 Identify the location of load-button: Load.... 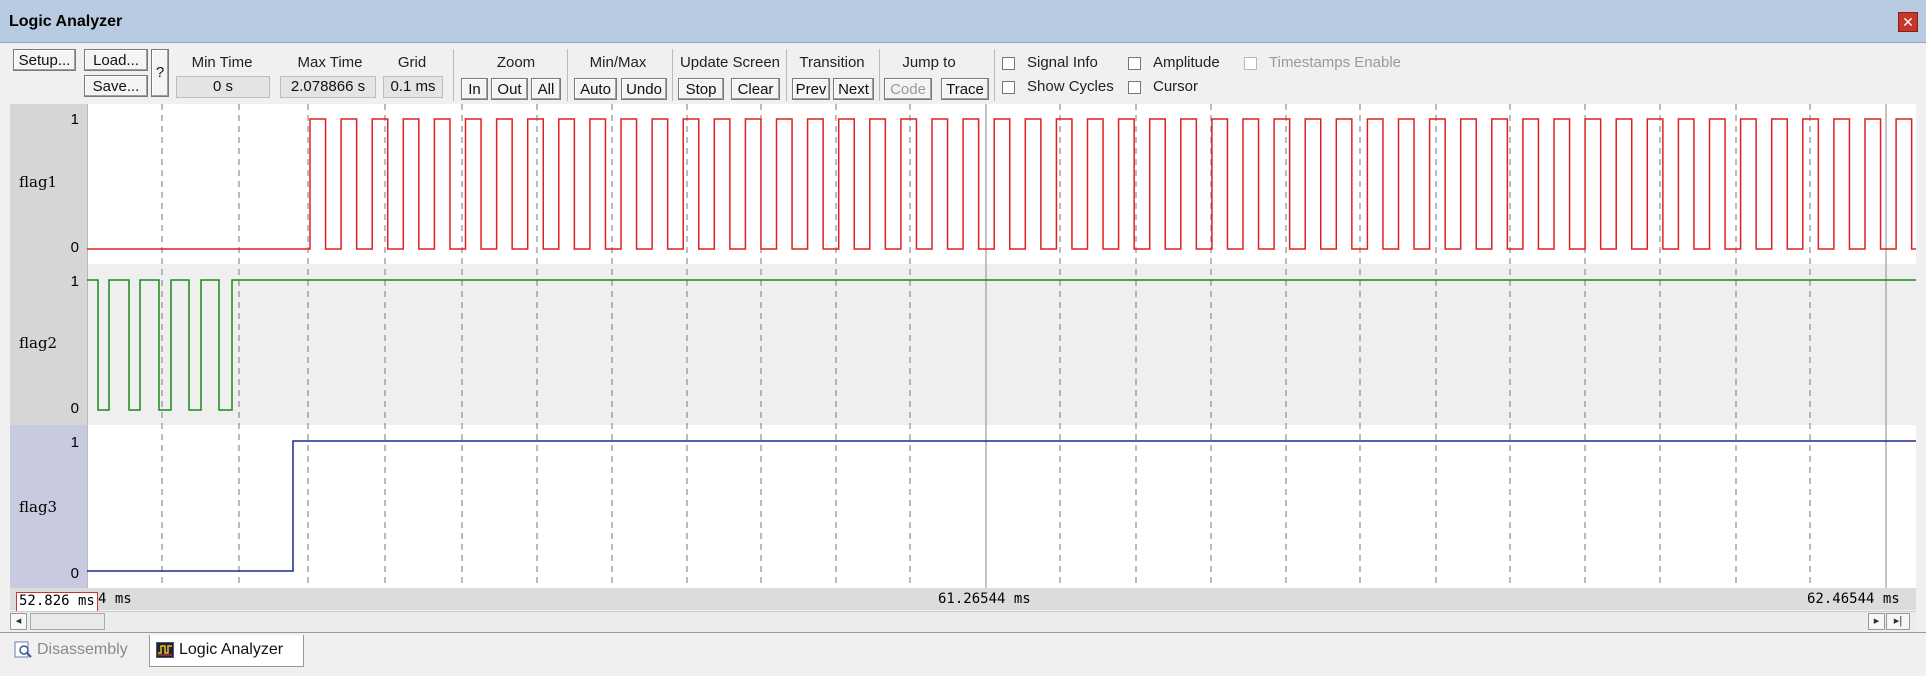
(116, 60).